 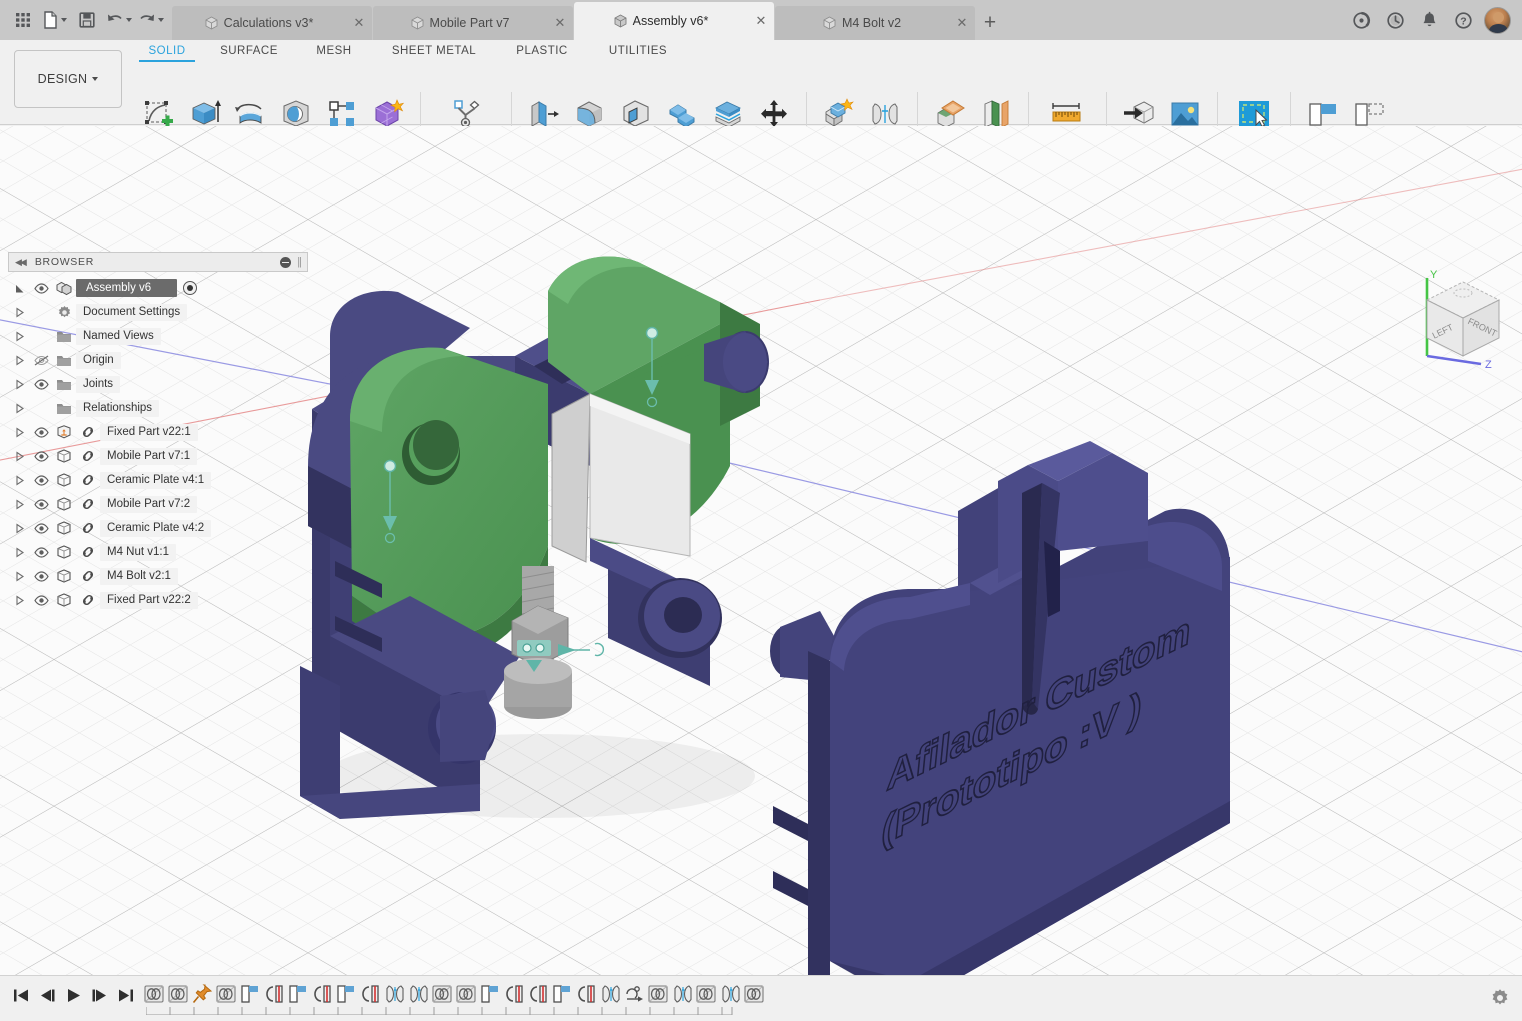 What do you see at coordinates (125, 995) in the screenshot?
I see `go-to-end-icon` at bounding box center [125, 995].